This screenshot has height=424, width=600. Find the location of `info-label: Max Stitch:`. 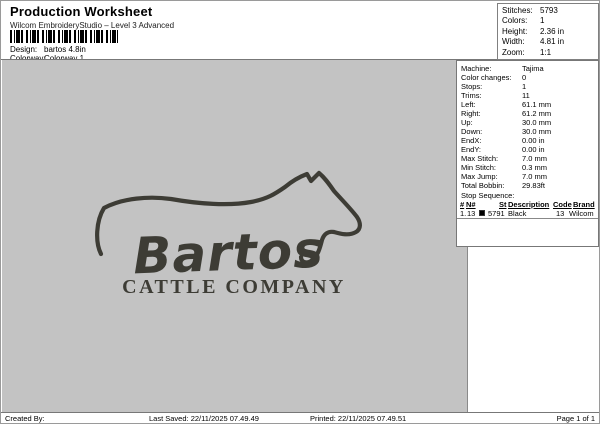

info-label: Max Stitch: is located at coordinates (480, 158).